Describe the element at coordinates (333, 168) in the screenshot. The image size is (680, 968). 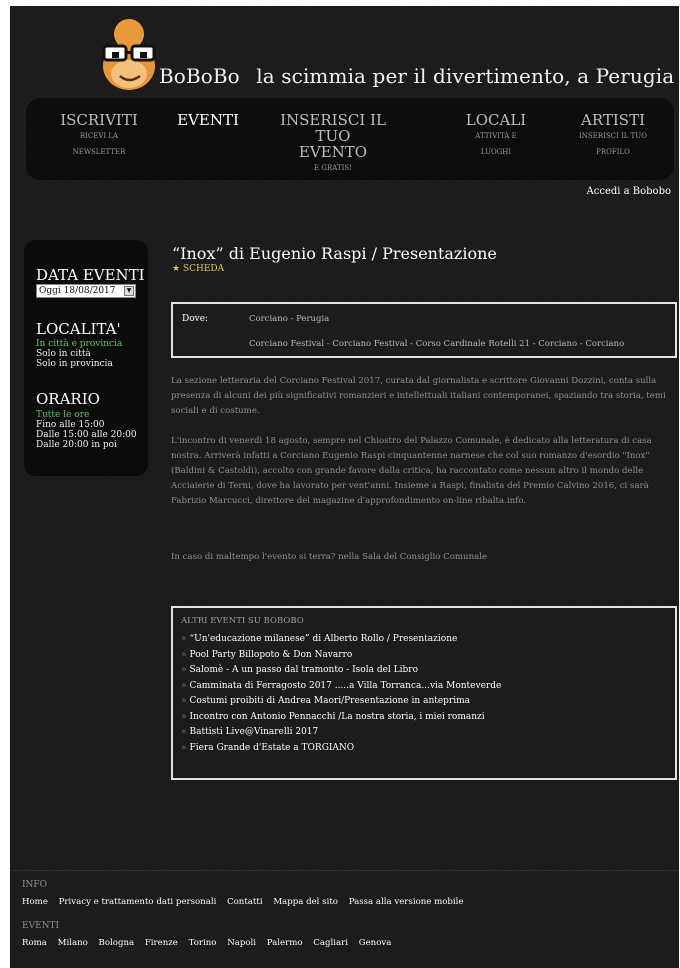
I see `nav-subtitle: E GRATIS!` at that location.